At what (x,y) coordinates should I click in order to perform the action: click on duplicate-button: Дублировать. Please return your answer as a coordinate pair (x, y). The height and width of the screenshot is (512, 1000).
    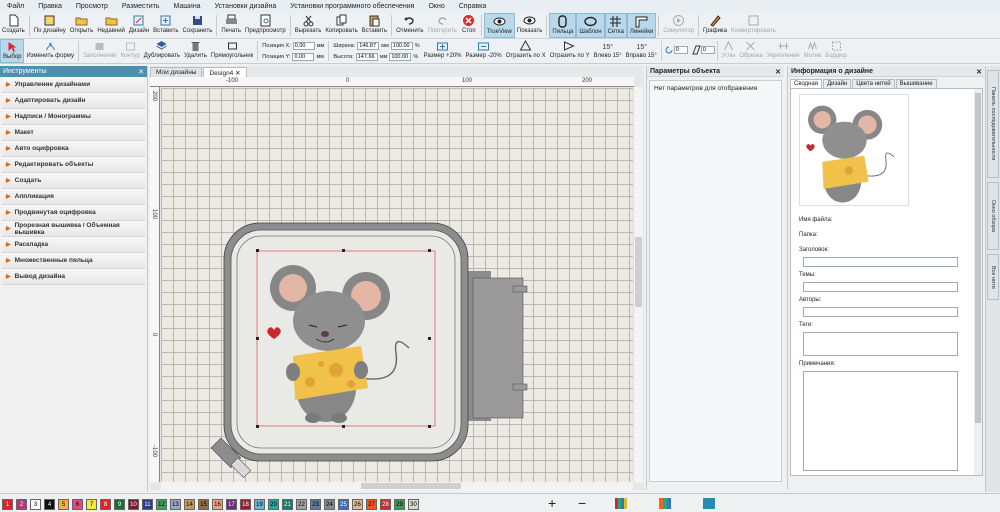
    Looking at the image, I should click on (162, 51).